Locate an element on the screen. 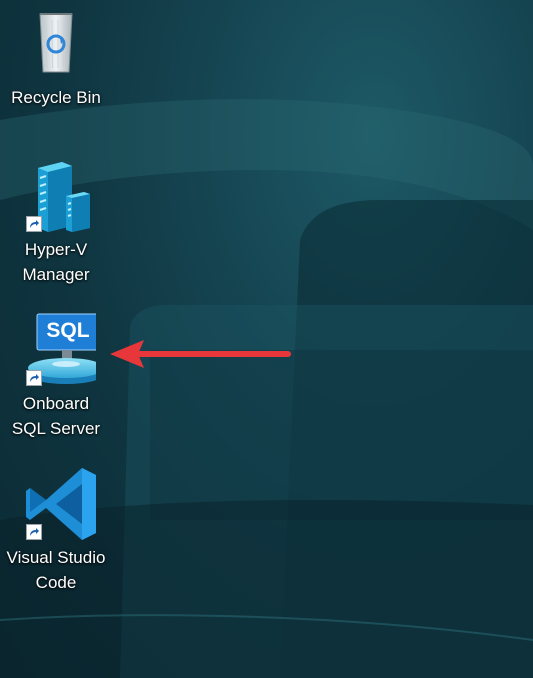 The height and width of the screenshot is (678, 533). recycle-bin-label-line1: Recycle Bin is located at coordinates (56, 97).